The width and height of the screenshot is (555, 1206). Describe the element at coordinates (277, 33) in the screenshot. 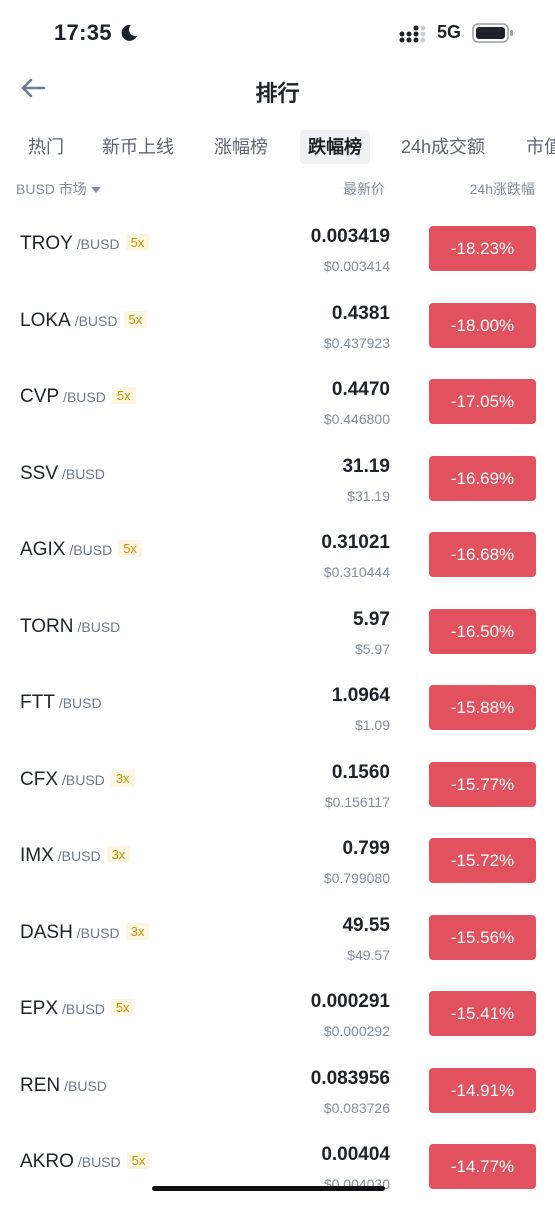

I see `status-bar: 17:35 5G` at that location.